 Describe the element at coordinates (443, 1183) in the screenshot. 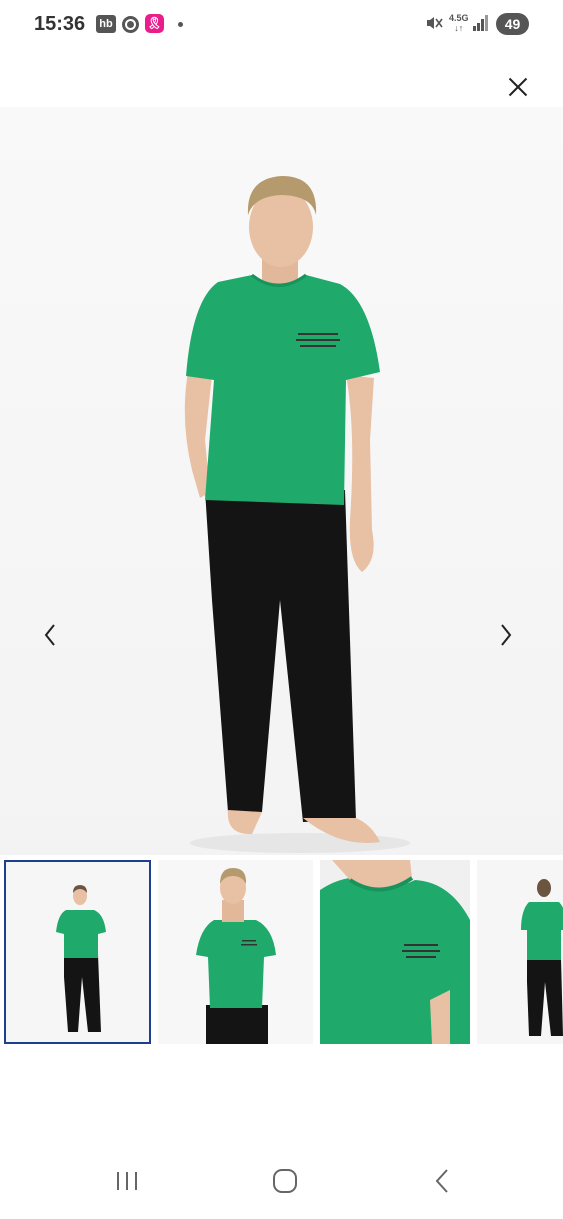

I see `back-icon` at that location.